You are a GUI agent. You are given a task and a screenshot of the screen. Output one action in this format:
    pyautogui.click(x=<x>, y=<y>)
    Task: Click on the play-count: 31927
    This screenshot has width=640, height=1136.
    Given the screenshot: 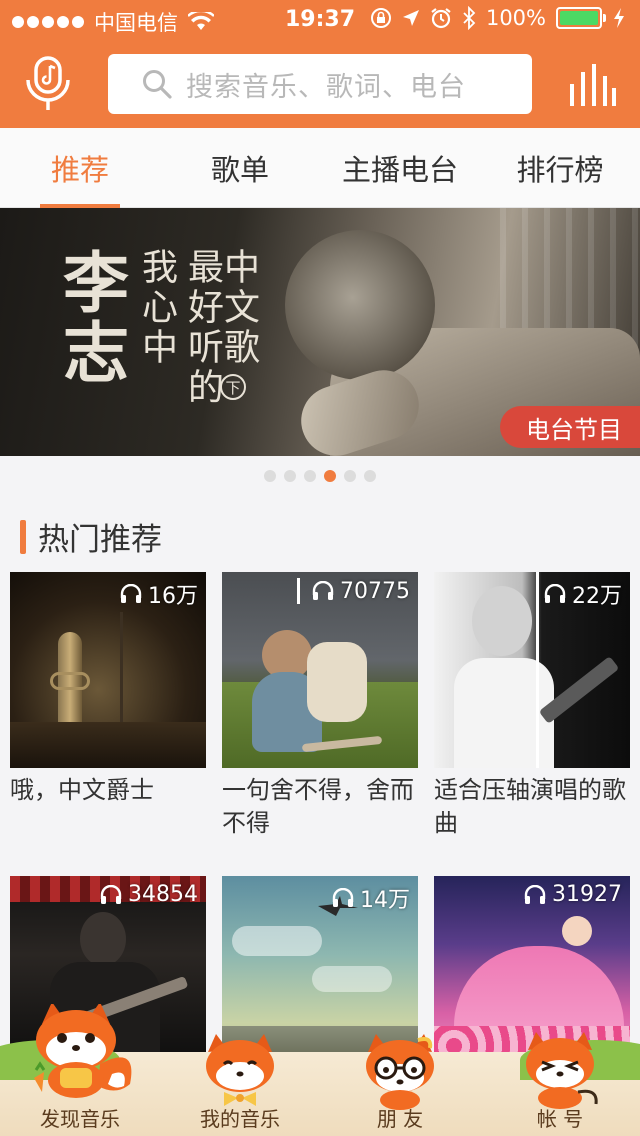 What is the action you would take?
    pyautogui.click(x=573, y=894)
    